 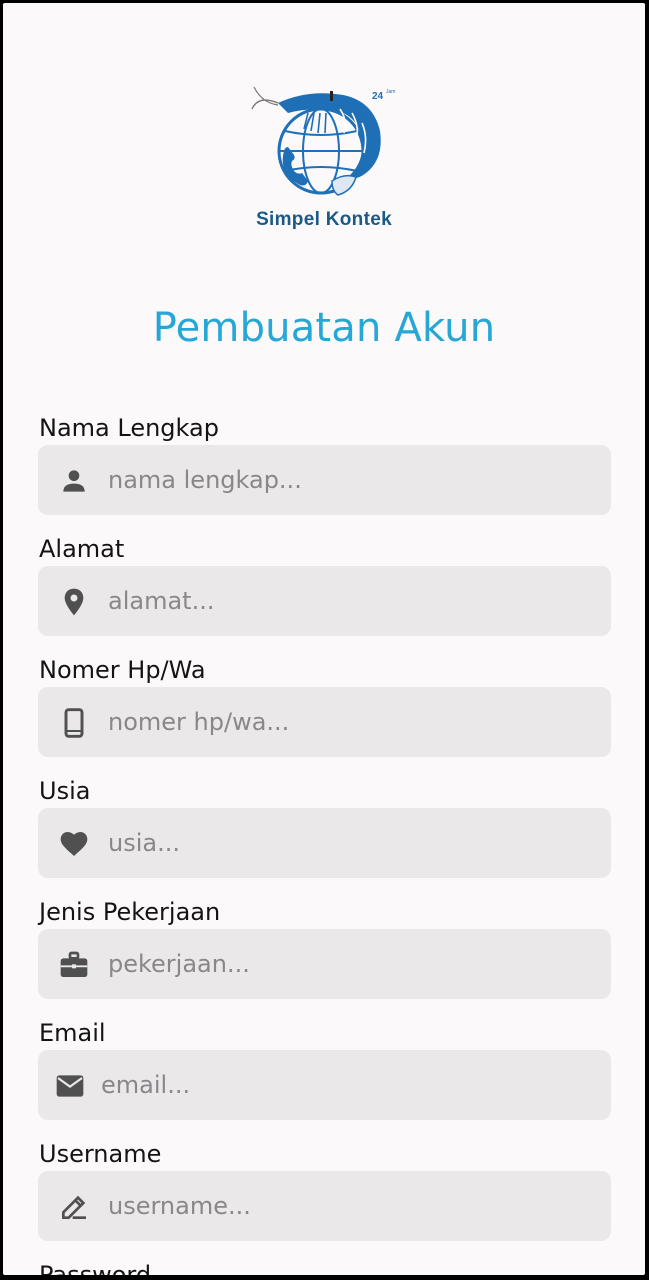 I want to click on full-name-field, so click(x=324, y=480).